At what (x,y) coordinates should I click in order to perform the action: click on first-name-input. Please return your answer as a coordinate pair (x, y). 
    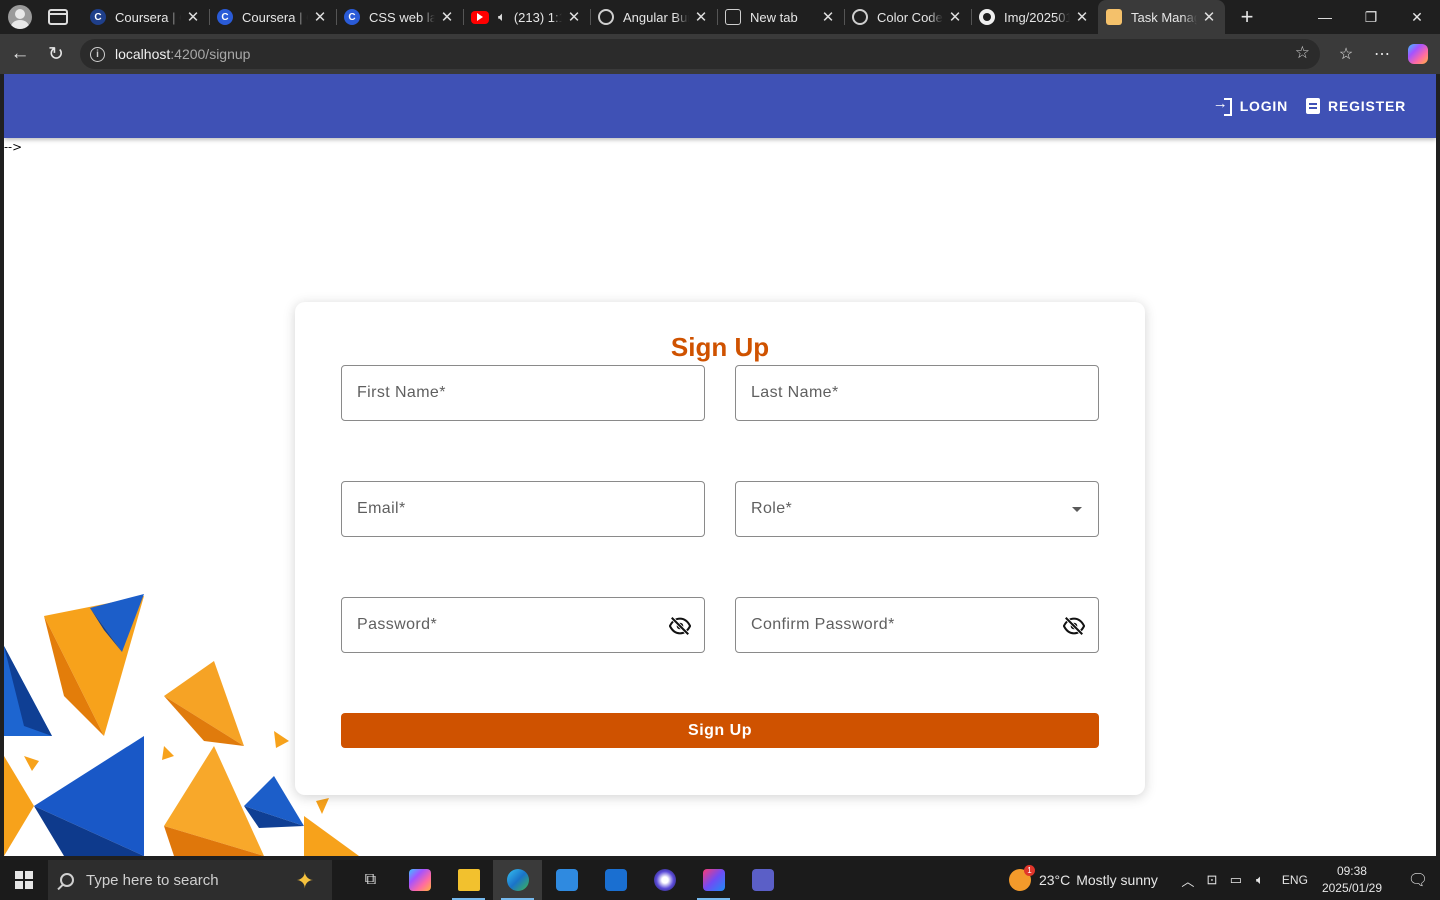
    Looking at the image, I should click on (523, 393).